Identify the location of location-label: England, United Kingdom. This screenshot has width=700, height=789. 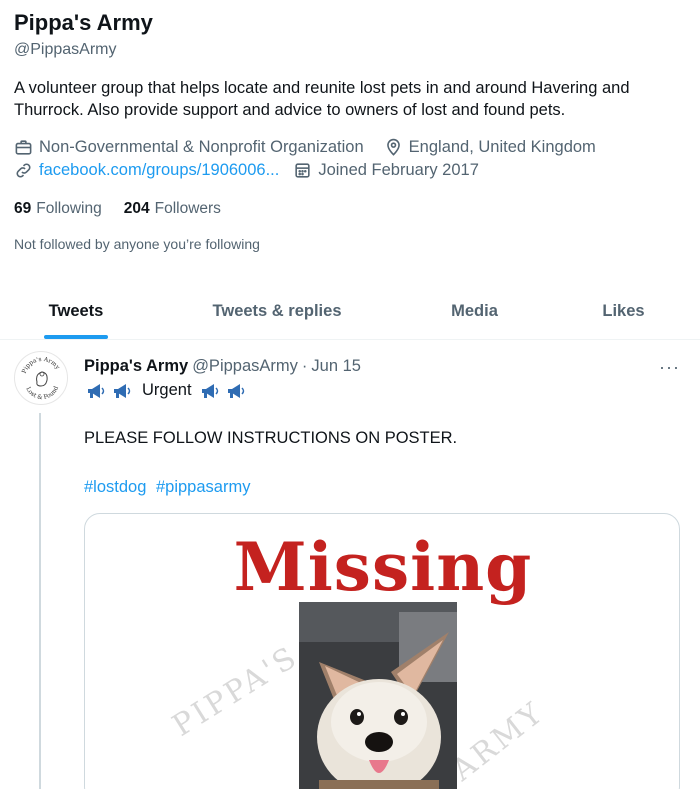
(502, 147).